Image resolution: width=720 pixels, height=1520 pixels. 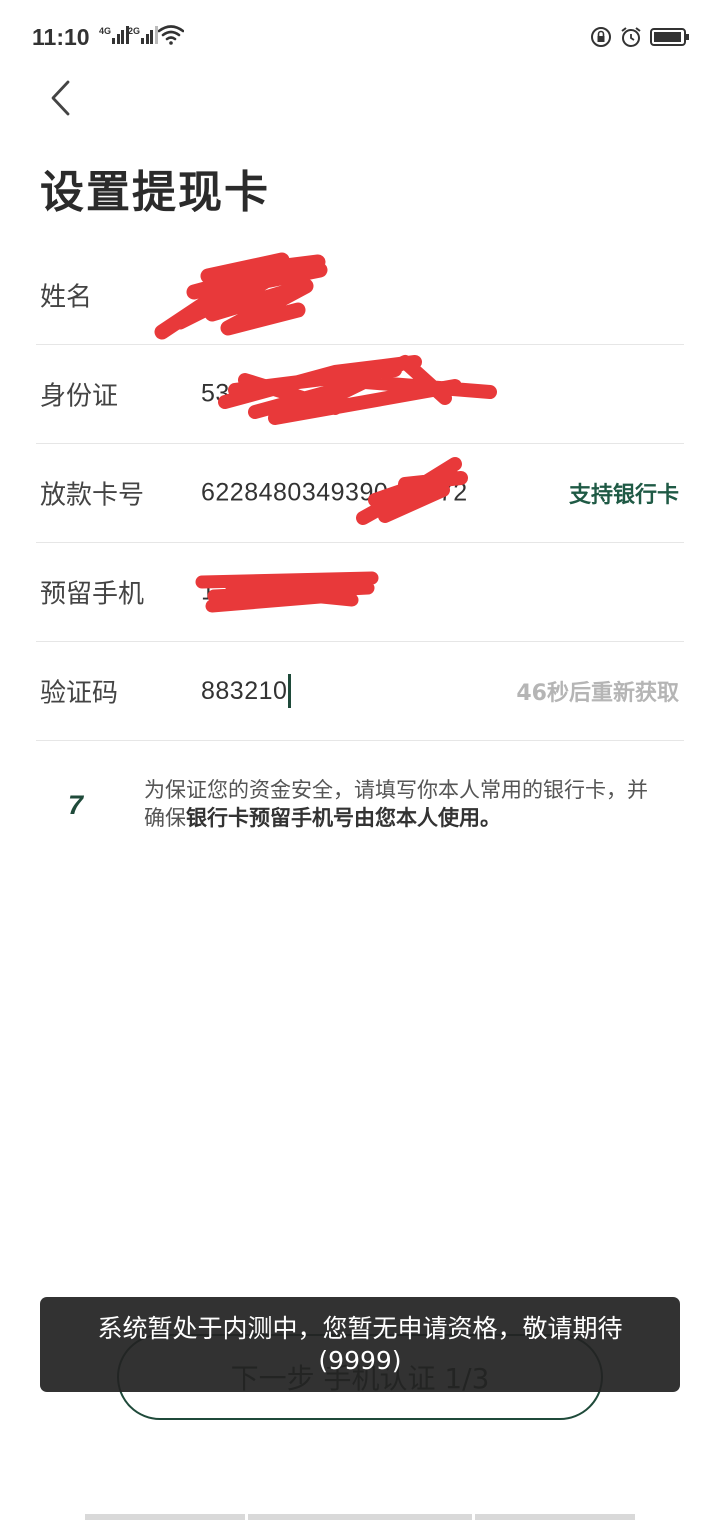 I want to click on tip-icon: 7, so click(x=76, y=805).